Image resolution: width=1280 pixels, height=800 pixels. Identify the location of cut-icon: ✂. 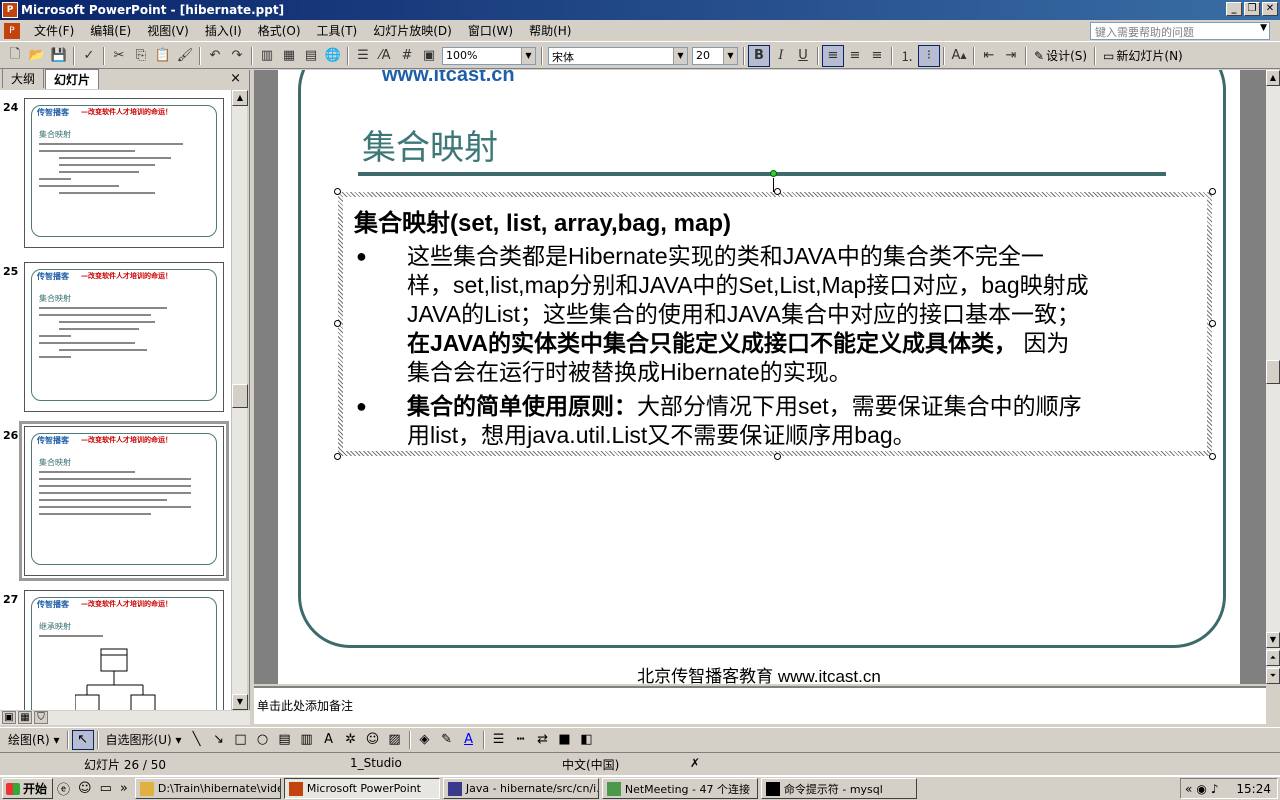
(119, 56).